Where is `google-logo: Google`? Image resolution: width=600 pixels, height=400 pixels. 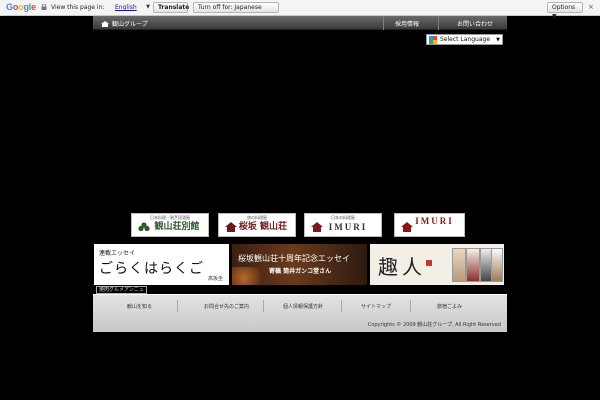
google-logo: Google is located at coordinates (21, 7).